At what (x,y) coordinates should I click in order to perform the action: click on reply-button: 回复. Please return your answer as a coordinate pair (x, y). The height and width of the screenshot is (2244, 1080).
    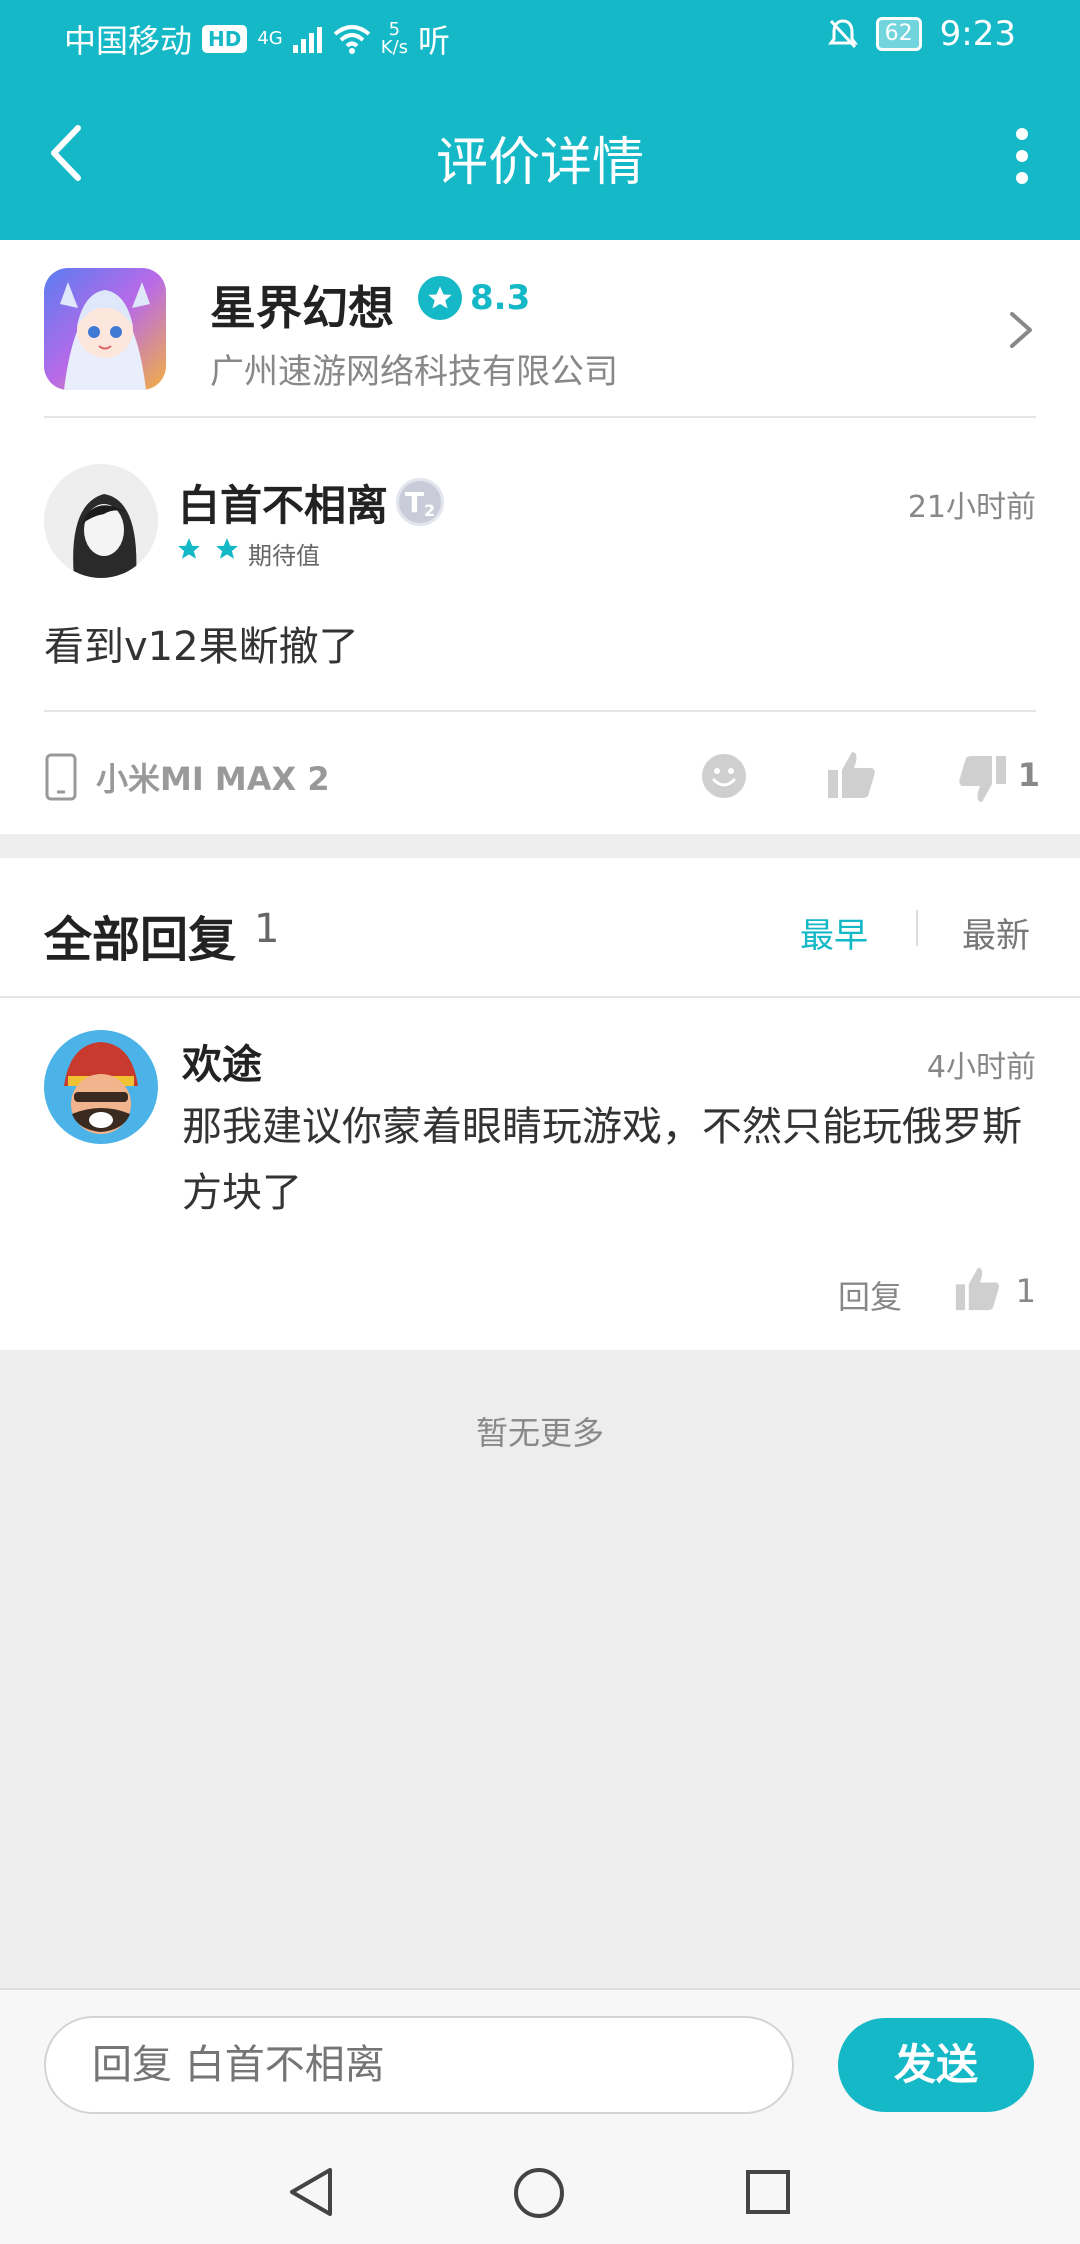
    Looking at the image, I should click on (870, 1295).